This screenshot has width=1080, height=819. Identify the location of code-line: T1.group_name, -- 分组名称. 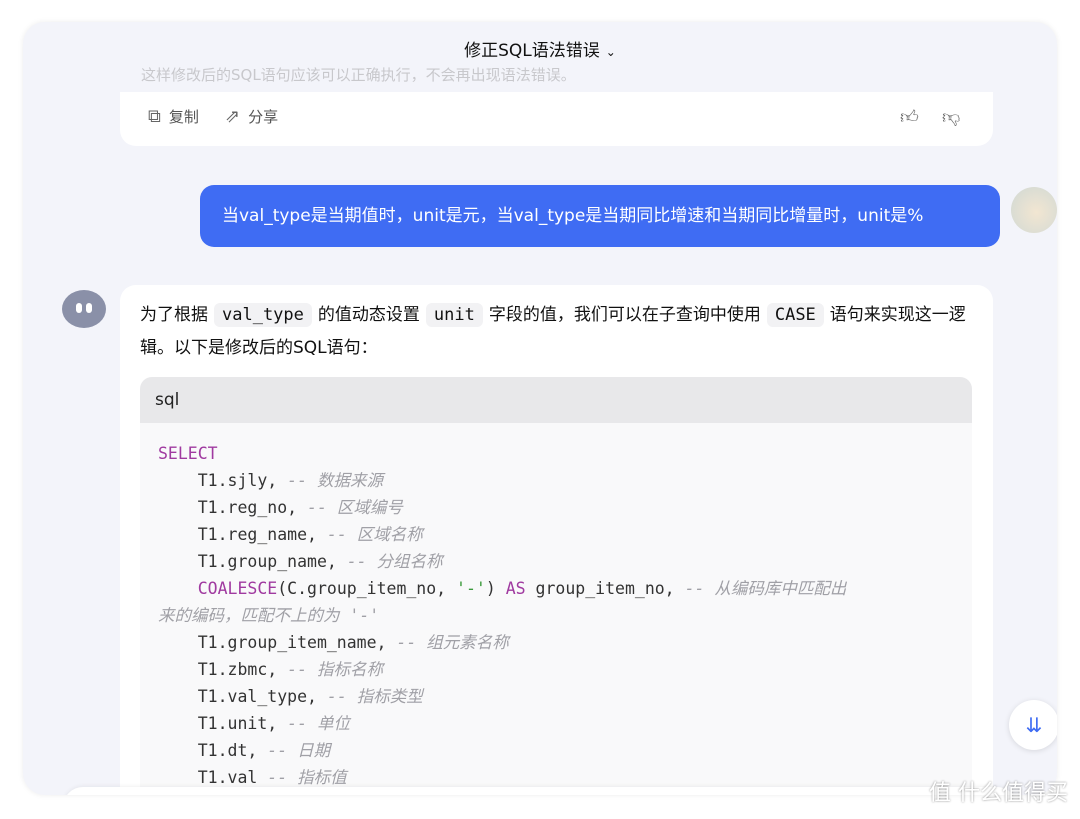
(556, 561).